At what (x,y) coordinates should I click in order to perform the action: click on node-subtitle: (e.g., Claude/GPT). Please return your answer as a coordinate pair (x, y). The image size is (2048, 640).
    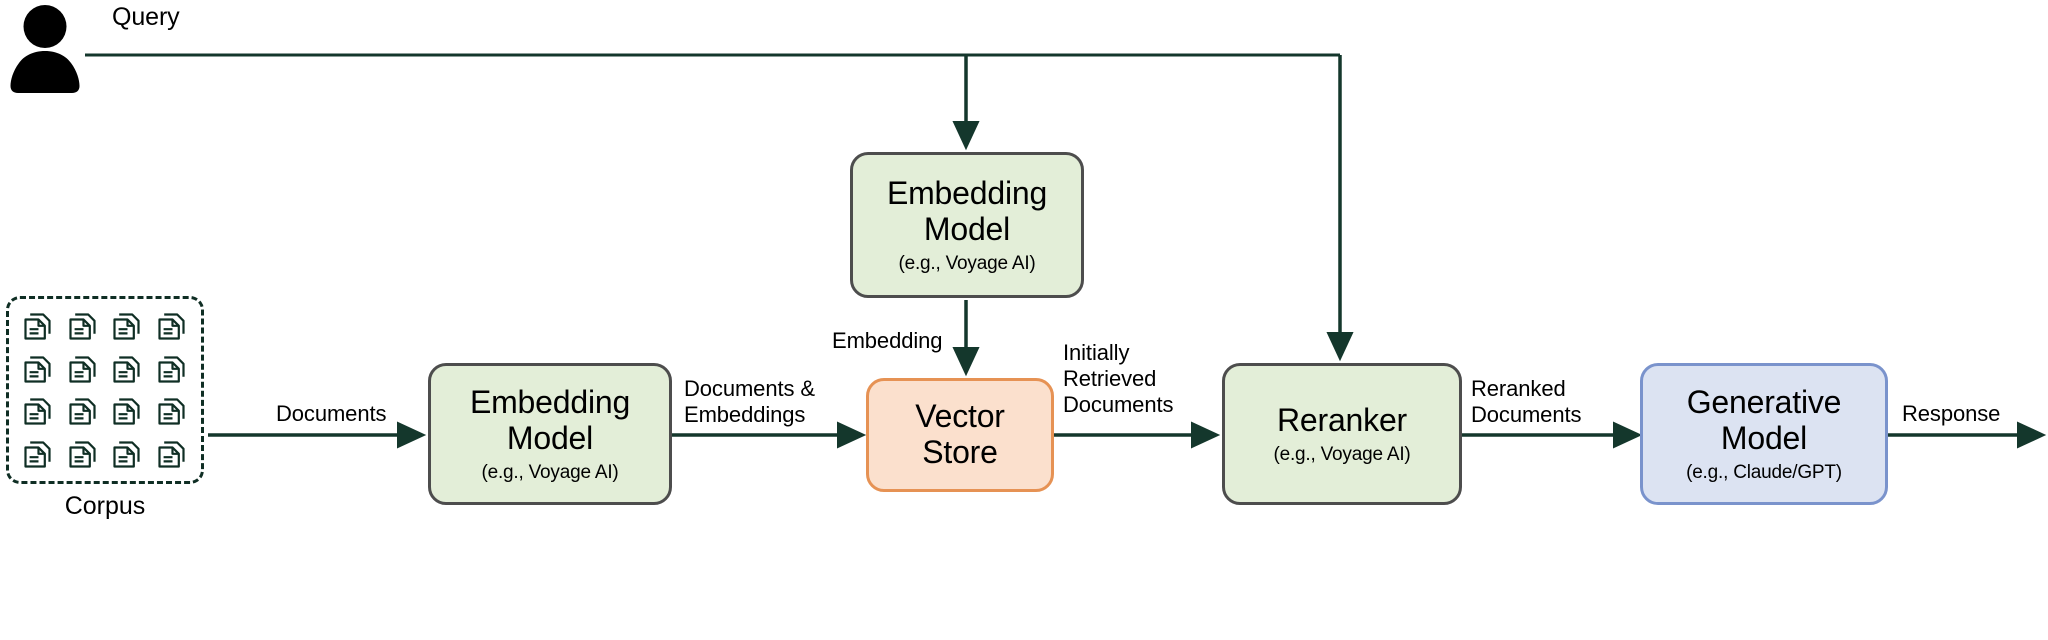
    Looking at the image, I should click on (1764, 472).